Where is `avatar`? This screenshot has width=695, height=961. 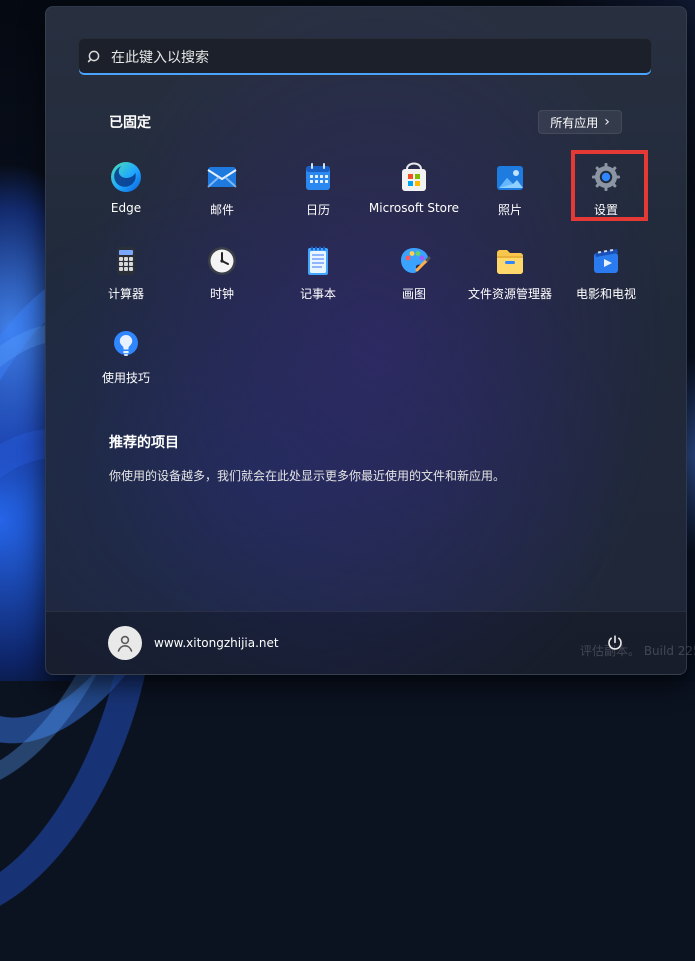
avatar is located at coordinates (125, 643).